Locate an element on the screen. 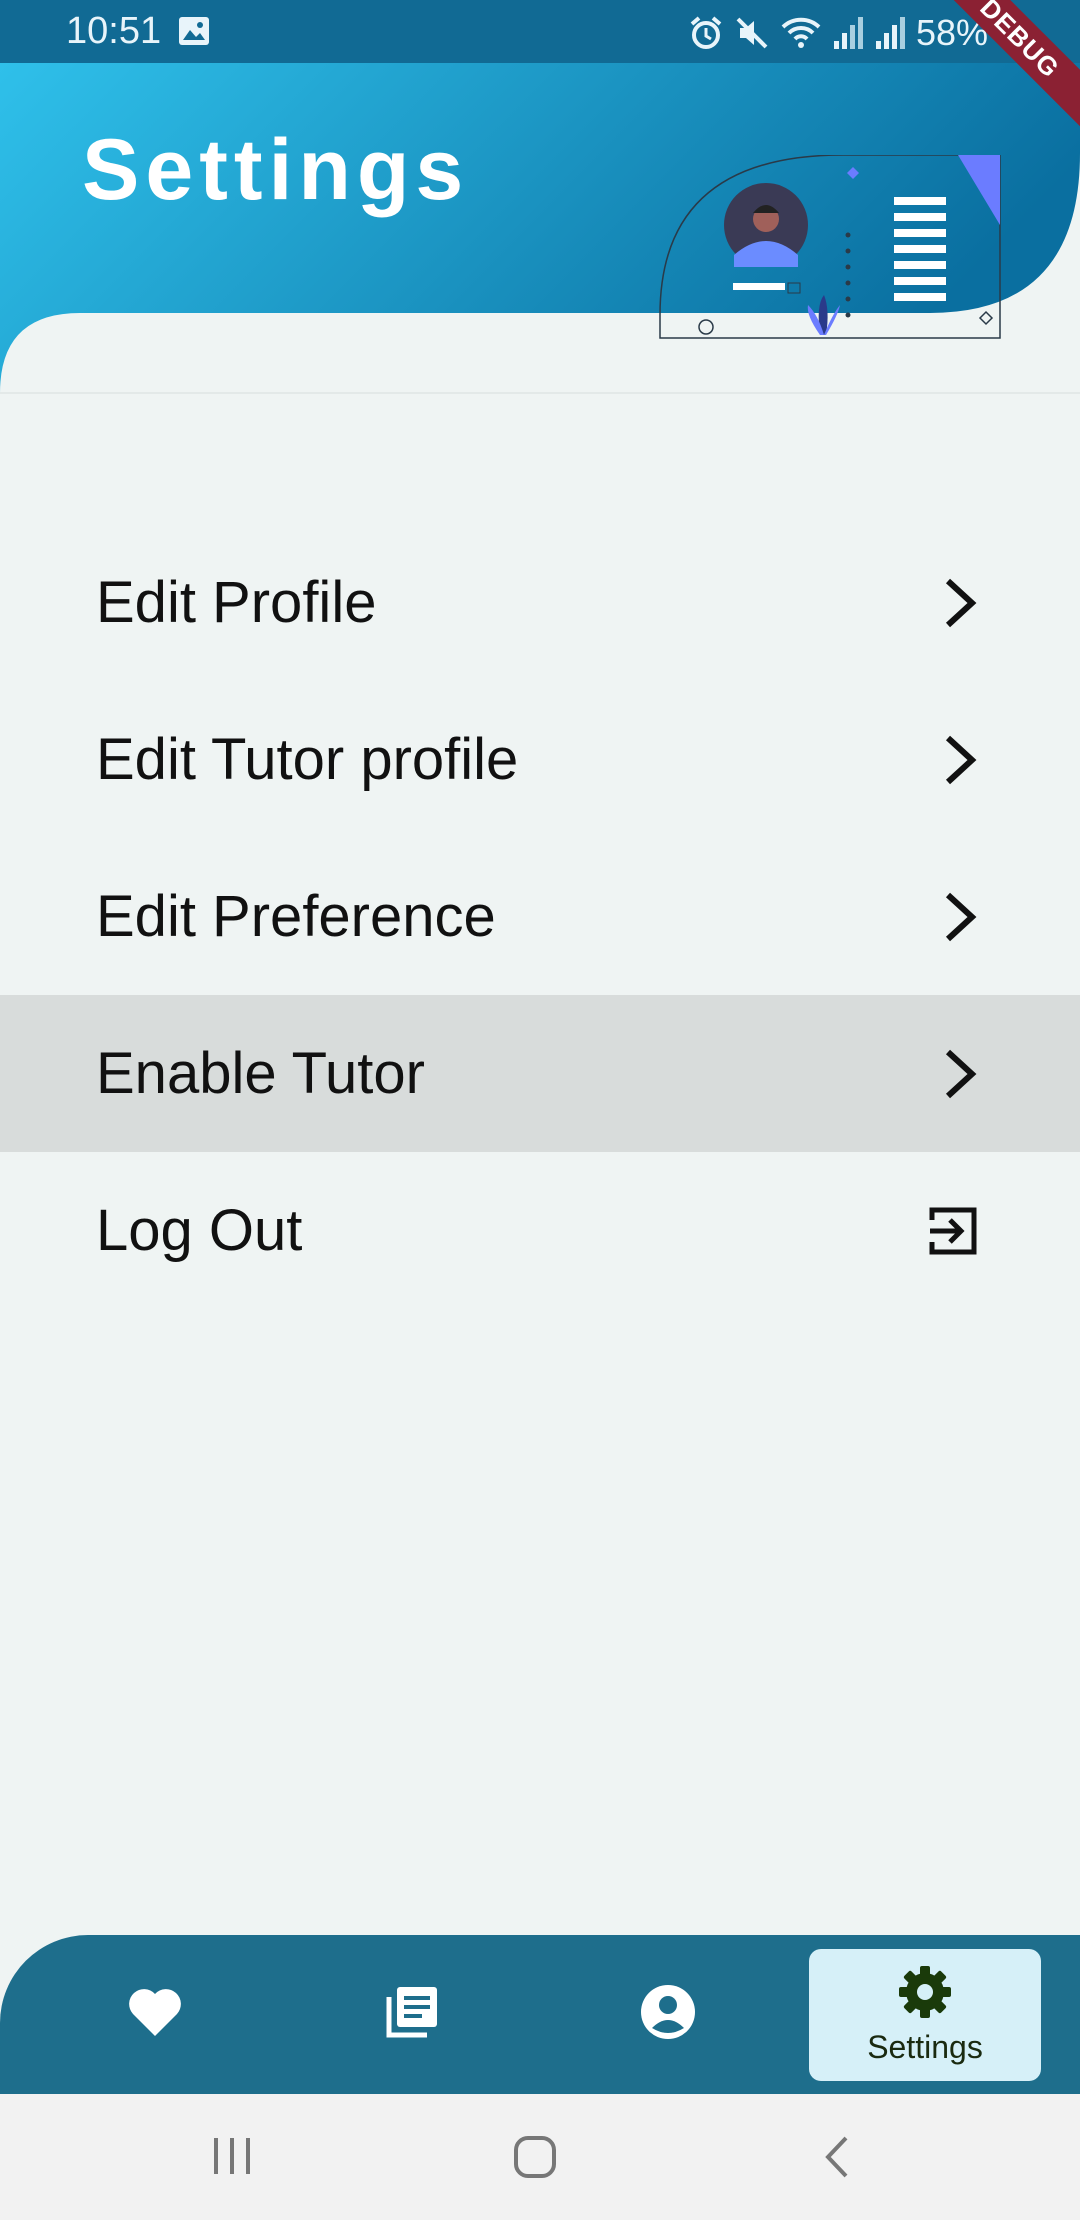  mute-icon is located at coordinates (752, 33).